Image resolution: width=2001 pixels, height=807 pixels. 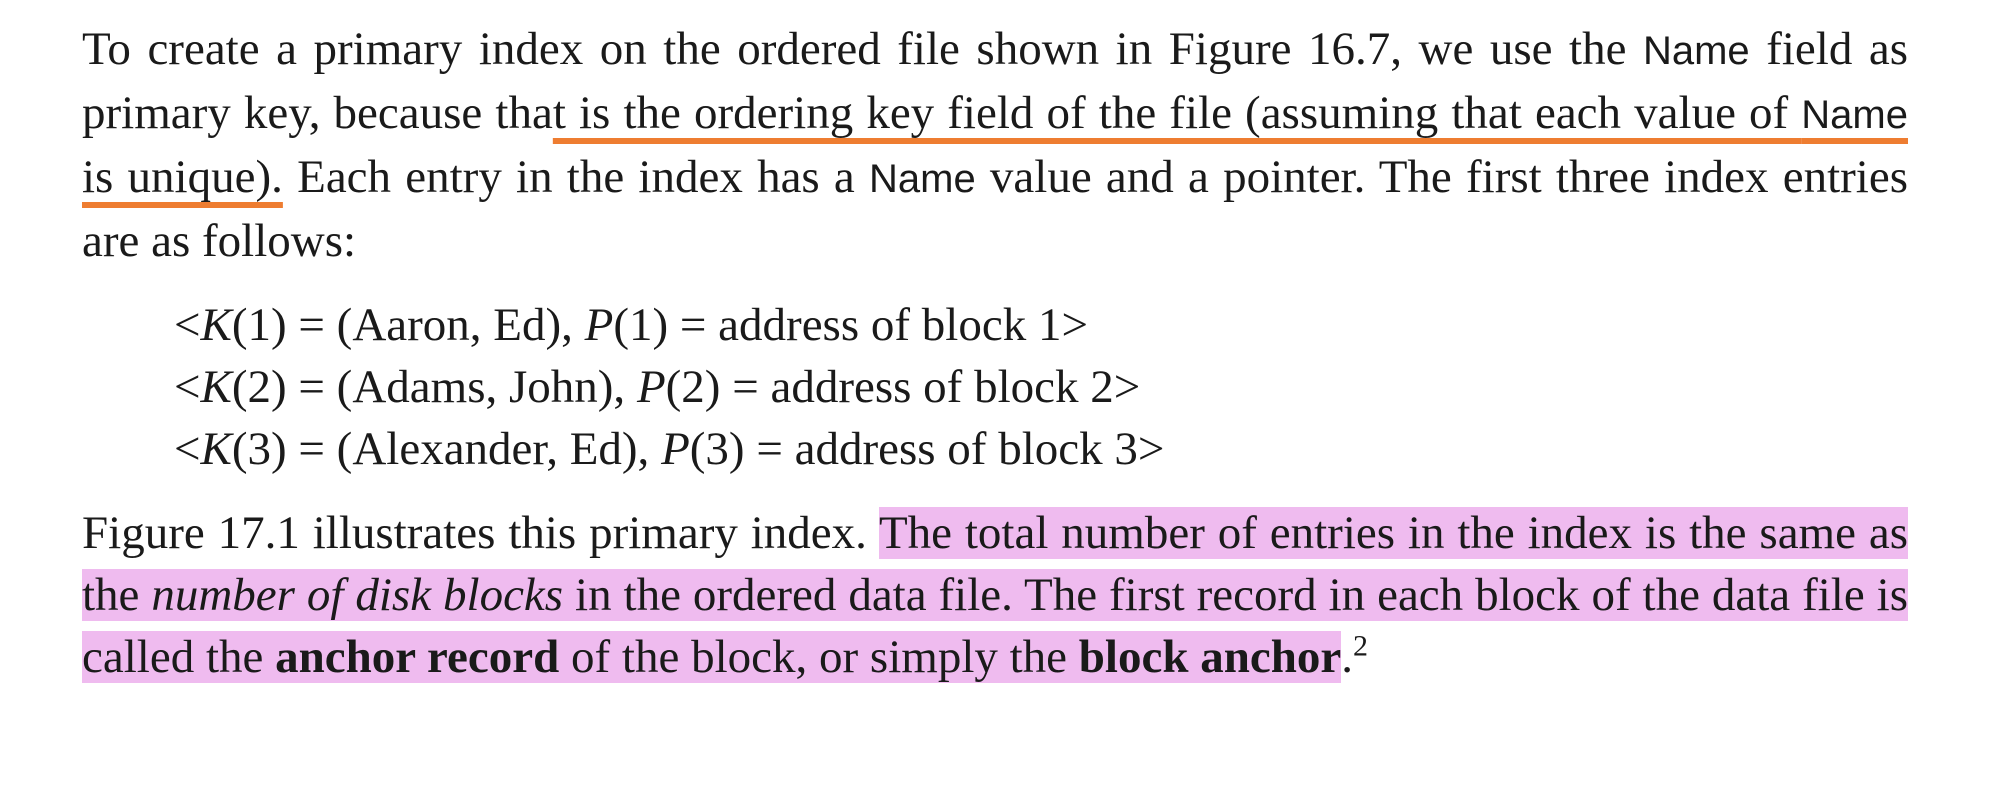 What do you see at coordinates (576, 177) in the screenshot?
I see `text-segment: Each entry in the index has a` at bounding box center [576, 177].